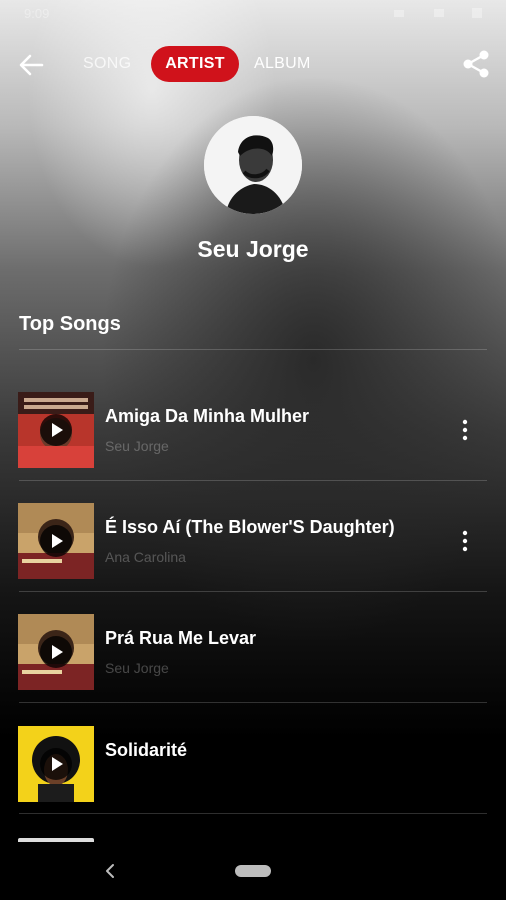 Image resolution: width=506 pixels, height=900 pixels. Describe the element at coordinates (438, 13) in the screenshot. I see `status-icons` at that location.